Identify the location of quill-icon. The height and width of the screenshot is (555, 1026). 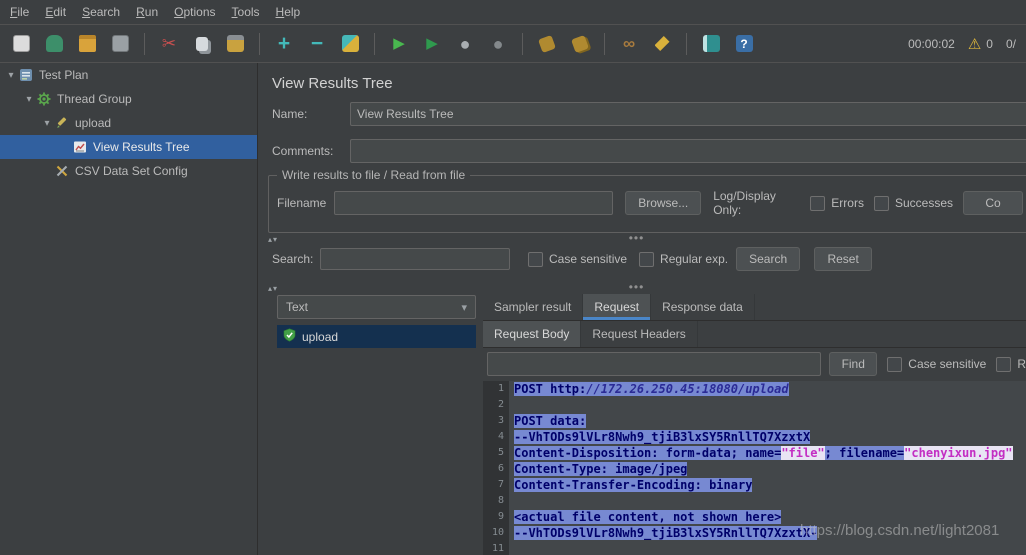
(350, 43).